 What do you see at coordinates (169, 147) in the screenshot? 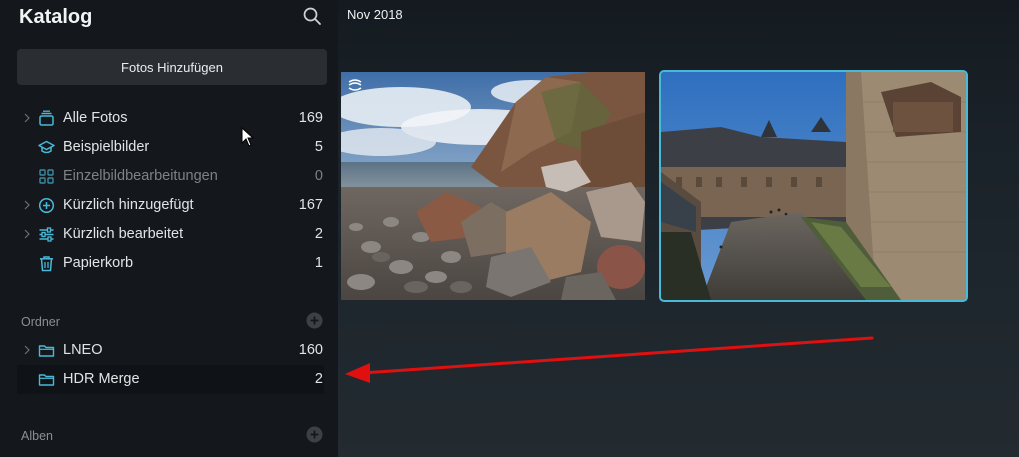
I see `sidebar-item-sample-images: Beispielbilder 5` at bounding box center [169, 147].